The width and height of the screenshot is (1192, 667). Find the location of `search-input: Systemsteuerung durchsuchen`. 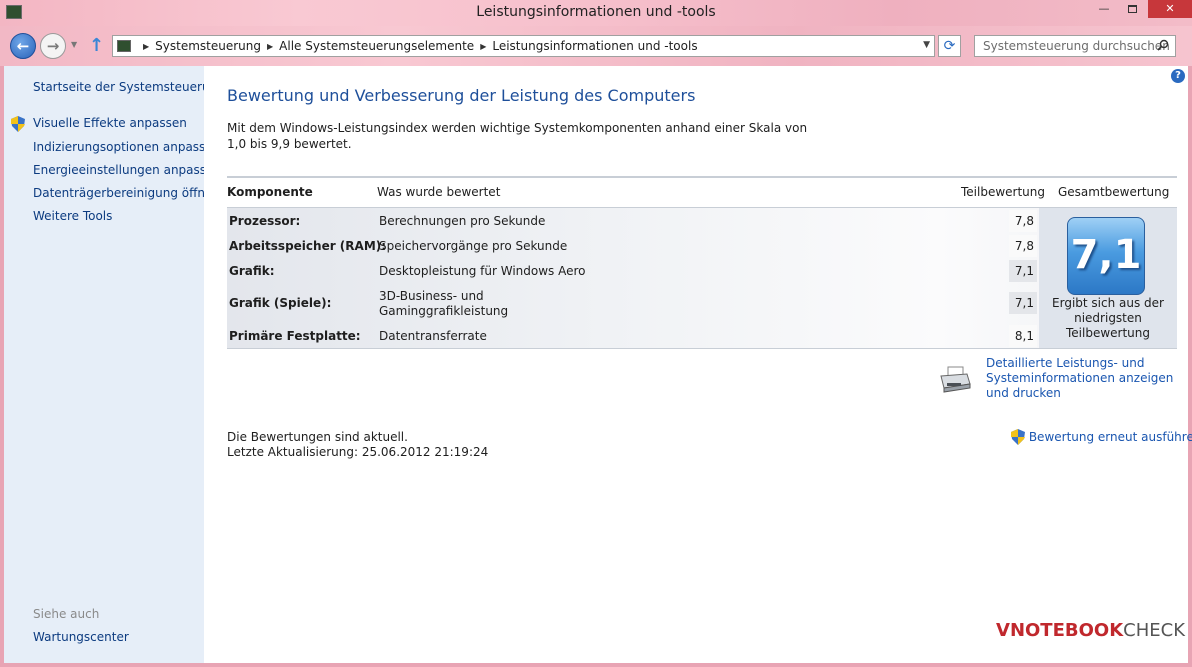

search-input: Systemsteuerung durchsuchen is located at coordinates (1075, 46).